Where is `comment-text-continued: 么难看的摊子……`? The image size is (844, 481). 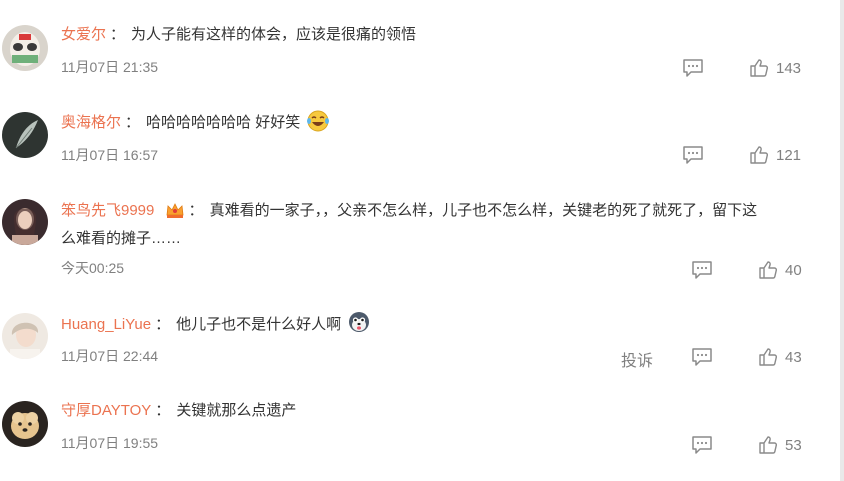
comment-text-continued: 么难看的摊子…… is located at coordinates (121, 238).